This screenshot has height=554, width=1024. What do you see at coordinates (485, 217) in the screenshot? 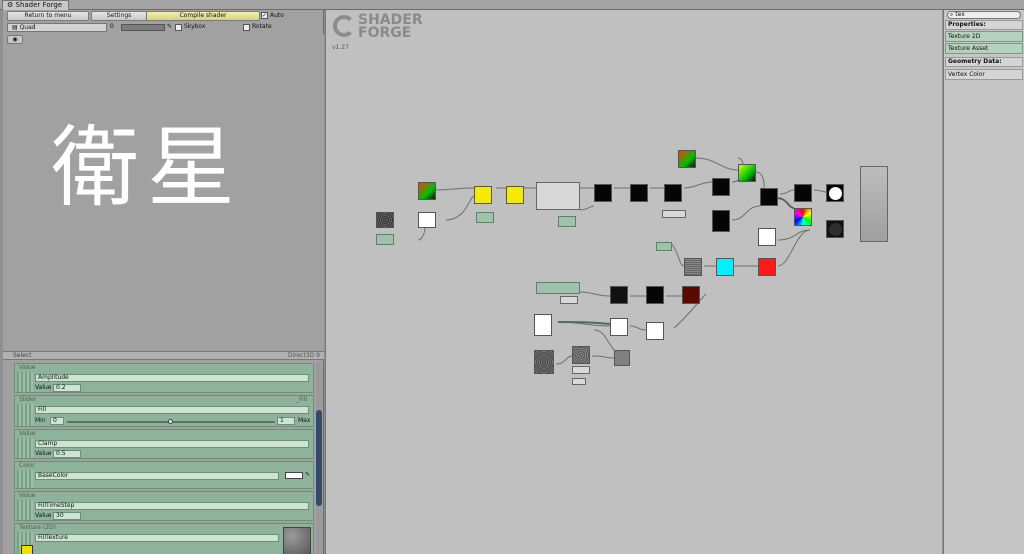
I see `node-value-a` at bounding box center [485, 217].